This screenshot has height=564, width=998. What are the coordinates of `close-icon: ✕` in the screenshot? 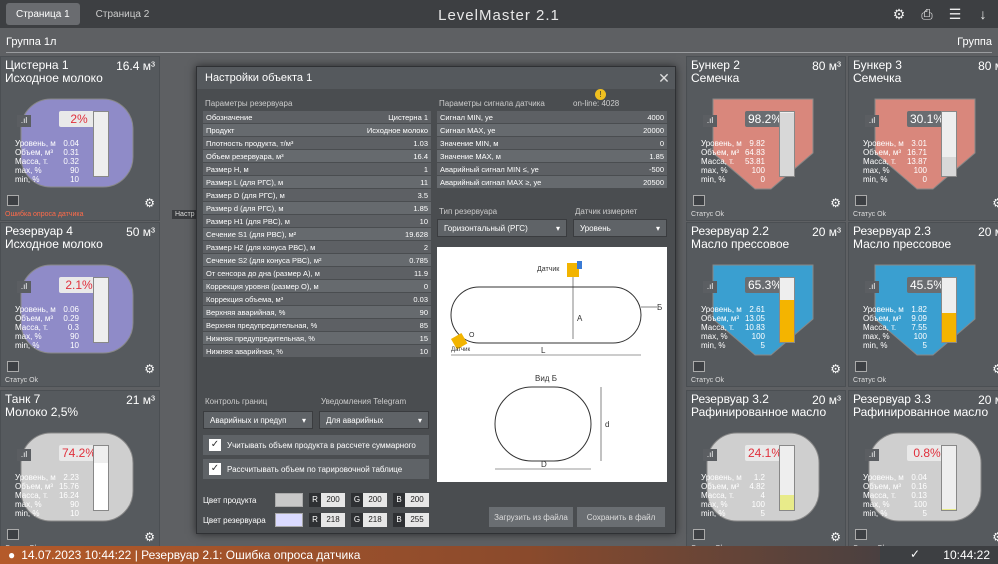 It's located at (664, 78).